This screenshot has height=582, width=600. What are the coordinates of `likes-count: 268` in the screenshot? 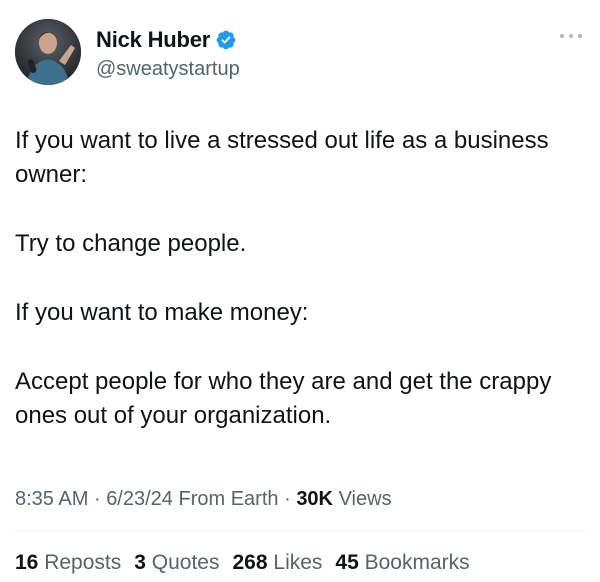 It's located at (250, 562).